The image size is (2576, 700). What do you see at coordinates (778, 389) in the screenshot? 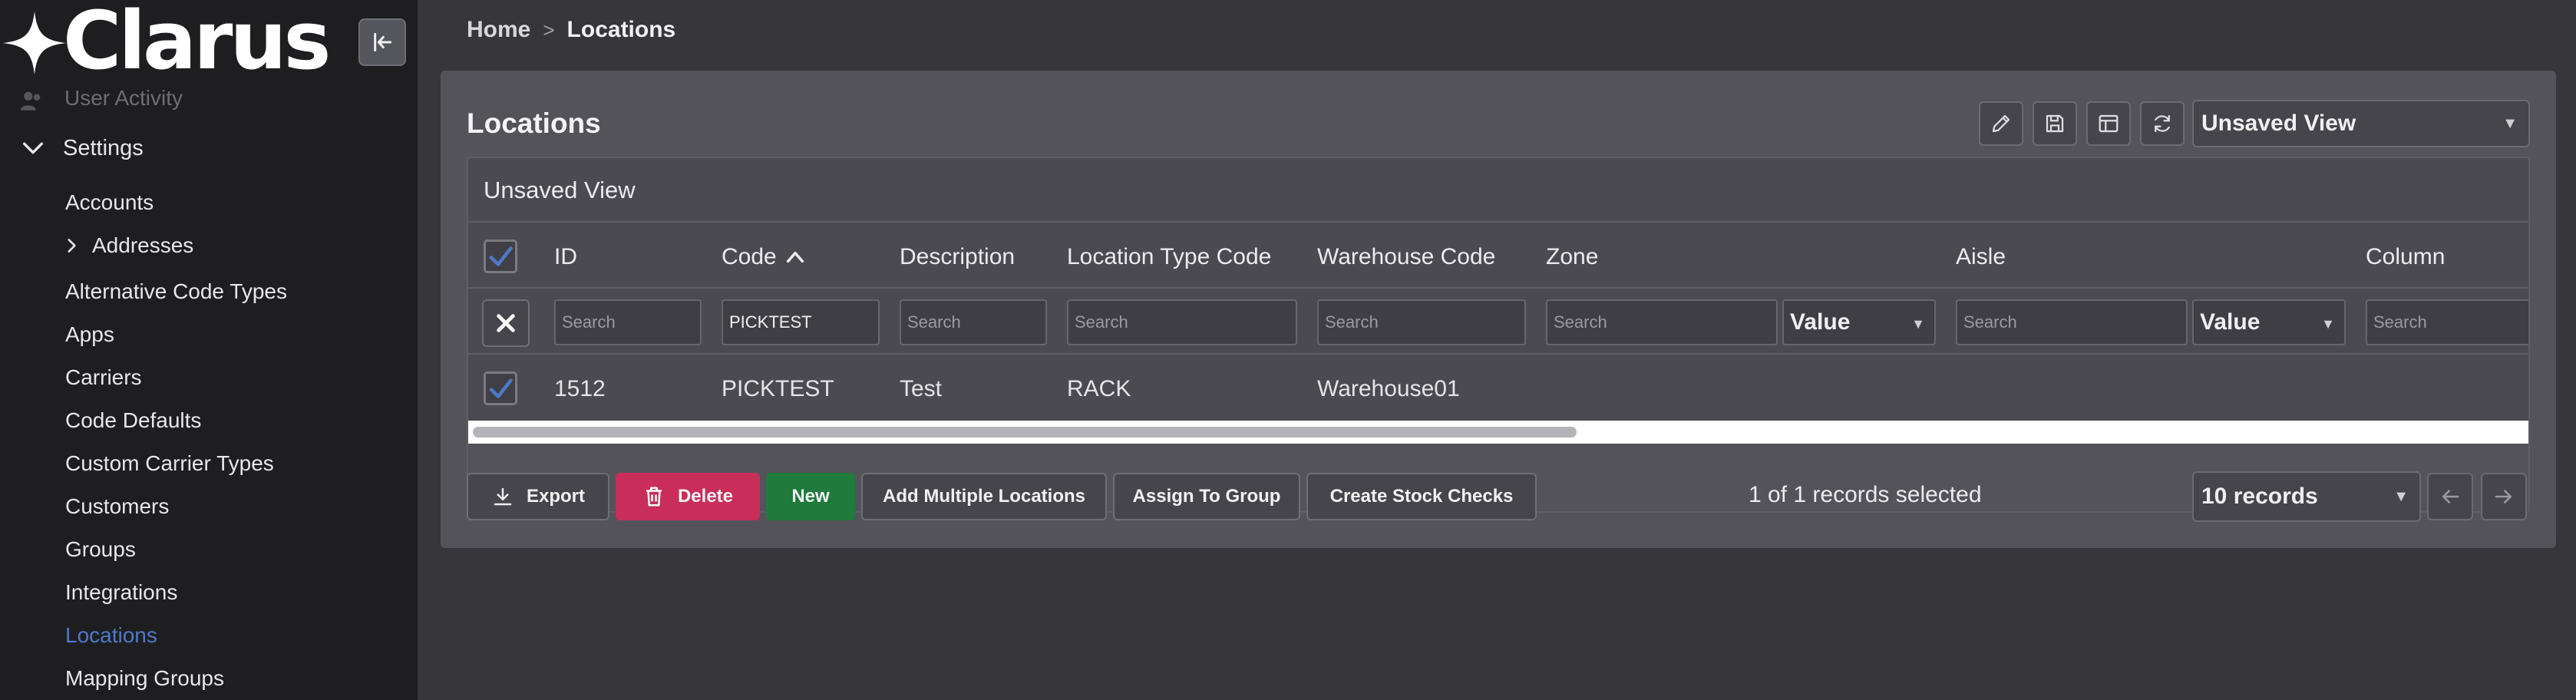
I see `cell-code: PICKTEST` at bounding box center [778, 389].